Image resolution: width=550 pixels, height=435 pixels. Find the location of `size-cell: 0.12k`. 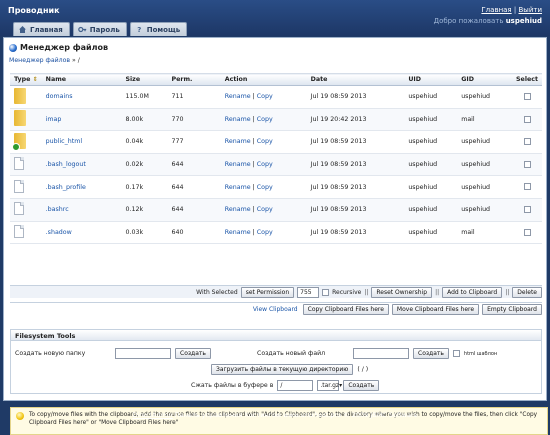

size-cell: 0.12k is located at coordinates (144, 210).